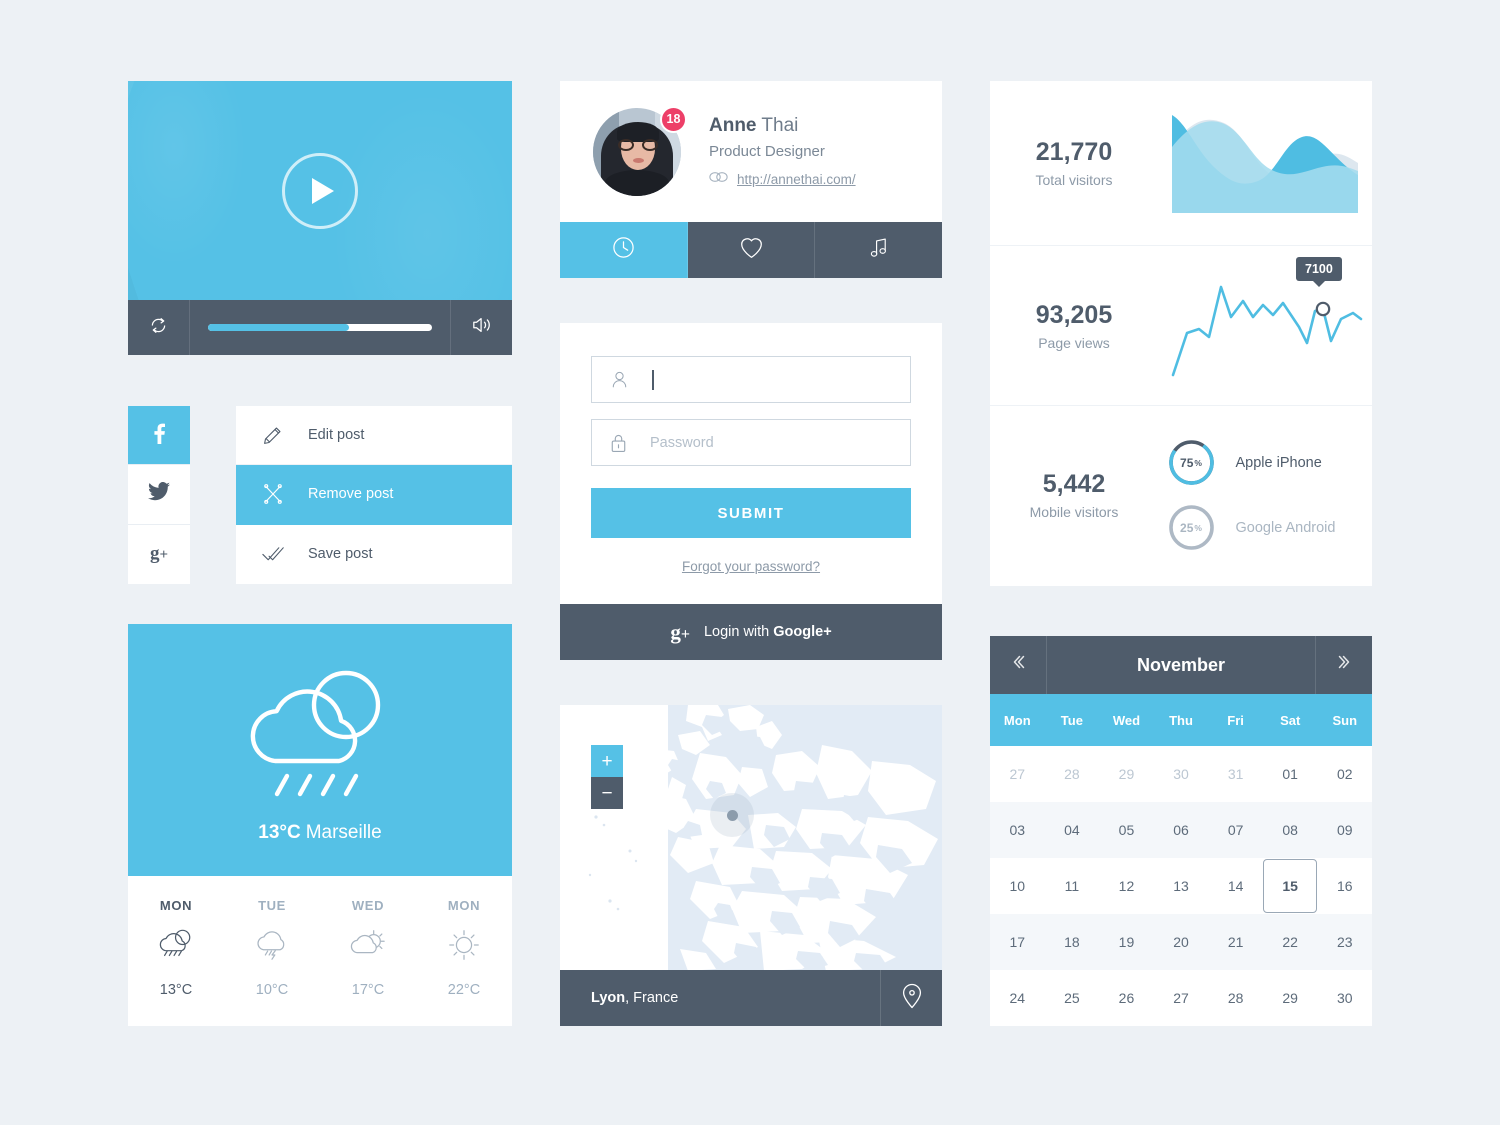 This screenshot has height=1125, width=1500. I want to click on calendar-day: 17, so click(1017, 942).